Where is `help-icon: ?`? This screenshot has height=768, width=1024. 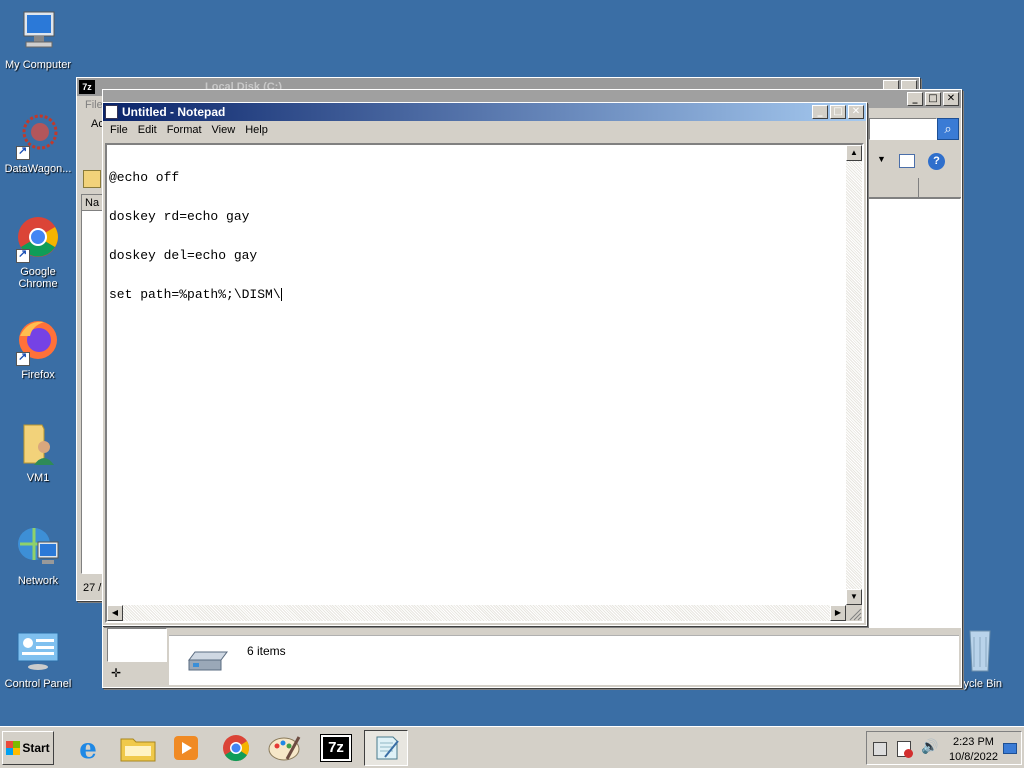 help-icon: ? is located at coordinates (936, 161).